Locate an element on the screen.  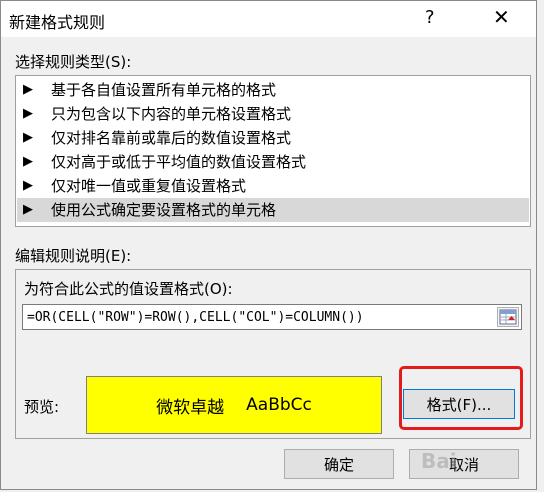
dialog-title: 新建格式规则 is located at coordinates (57, 22).